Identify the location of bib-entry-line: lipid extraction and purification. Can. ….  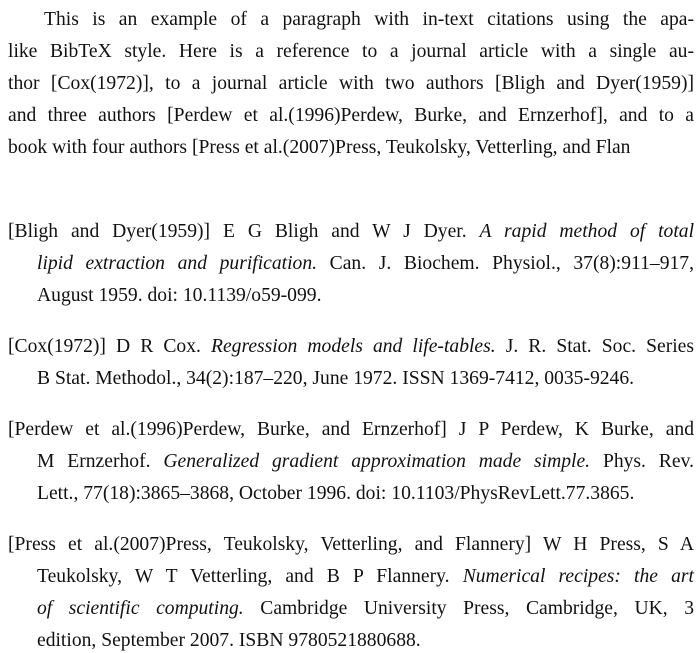
(365, 264).